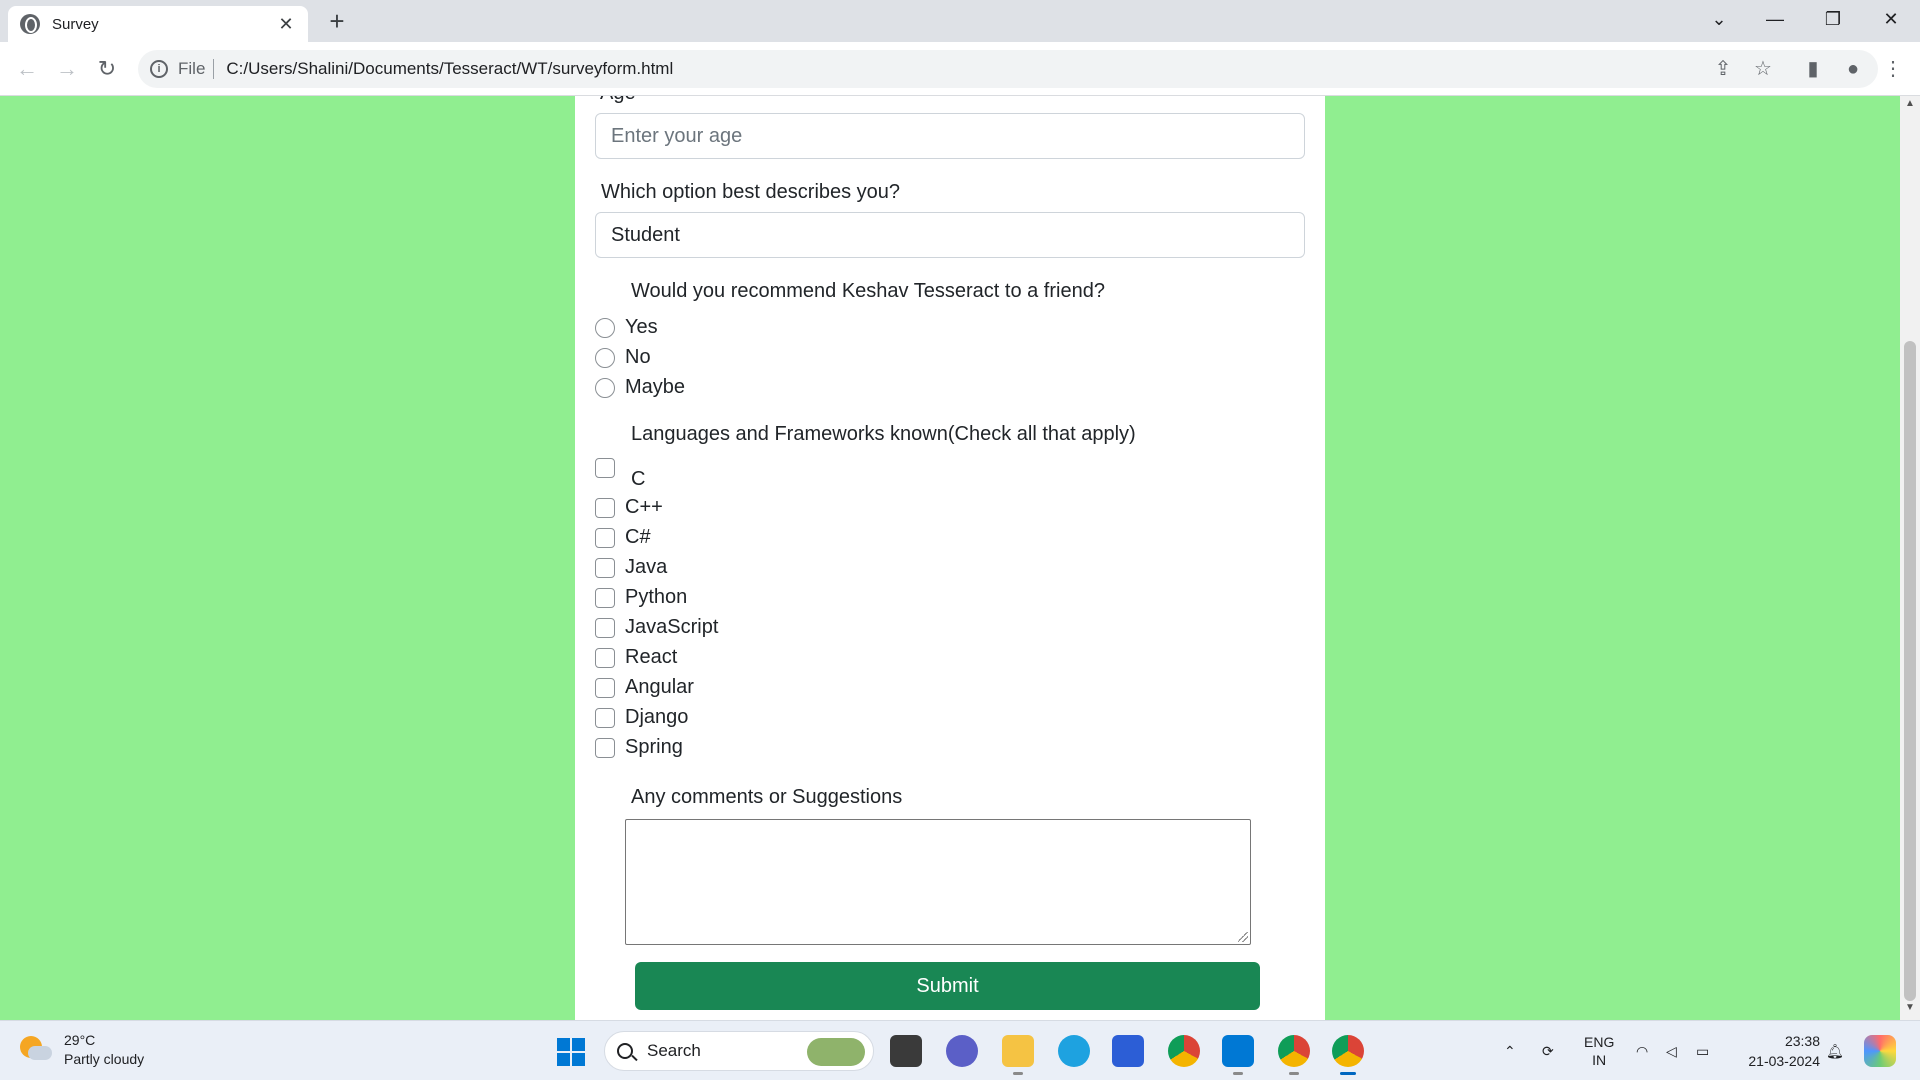 This screenshot has height=1080, width=1920. I want to click on chrome-active-icon, so click(1348, 1055).